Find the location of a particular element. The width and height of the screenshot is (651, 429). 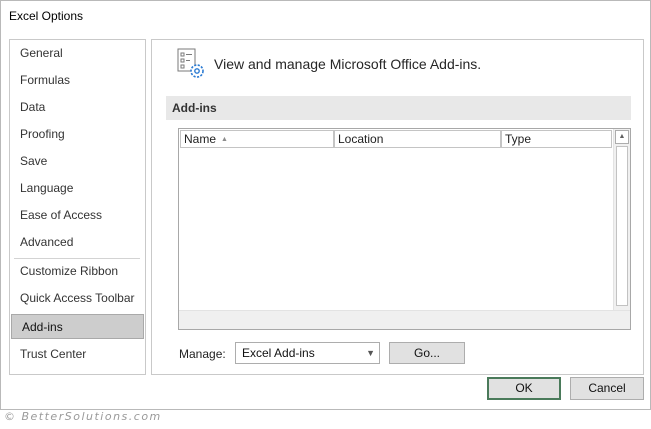

watermark: © BetterSolutions.com is located at coordinates (83, 416).